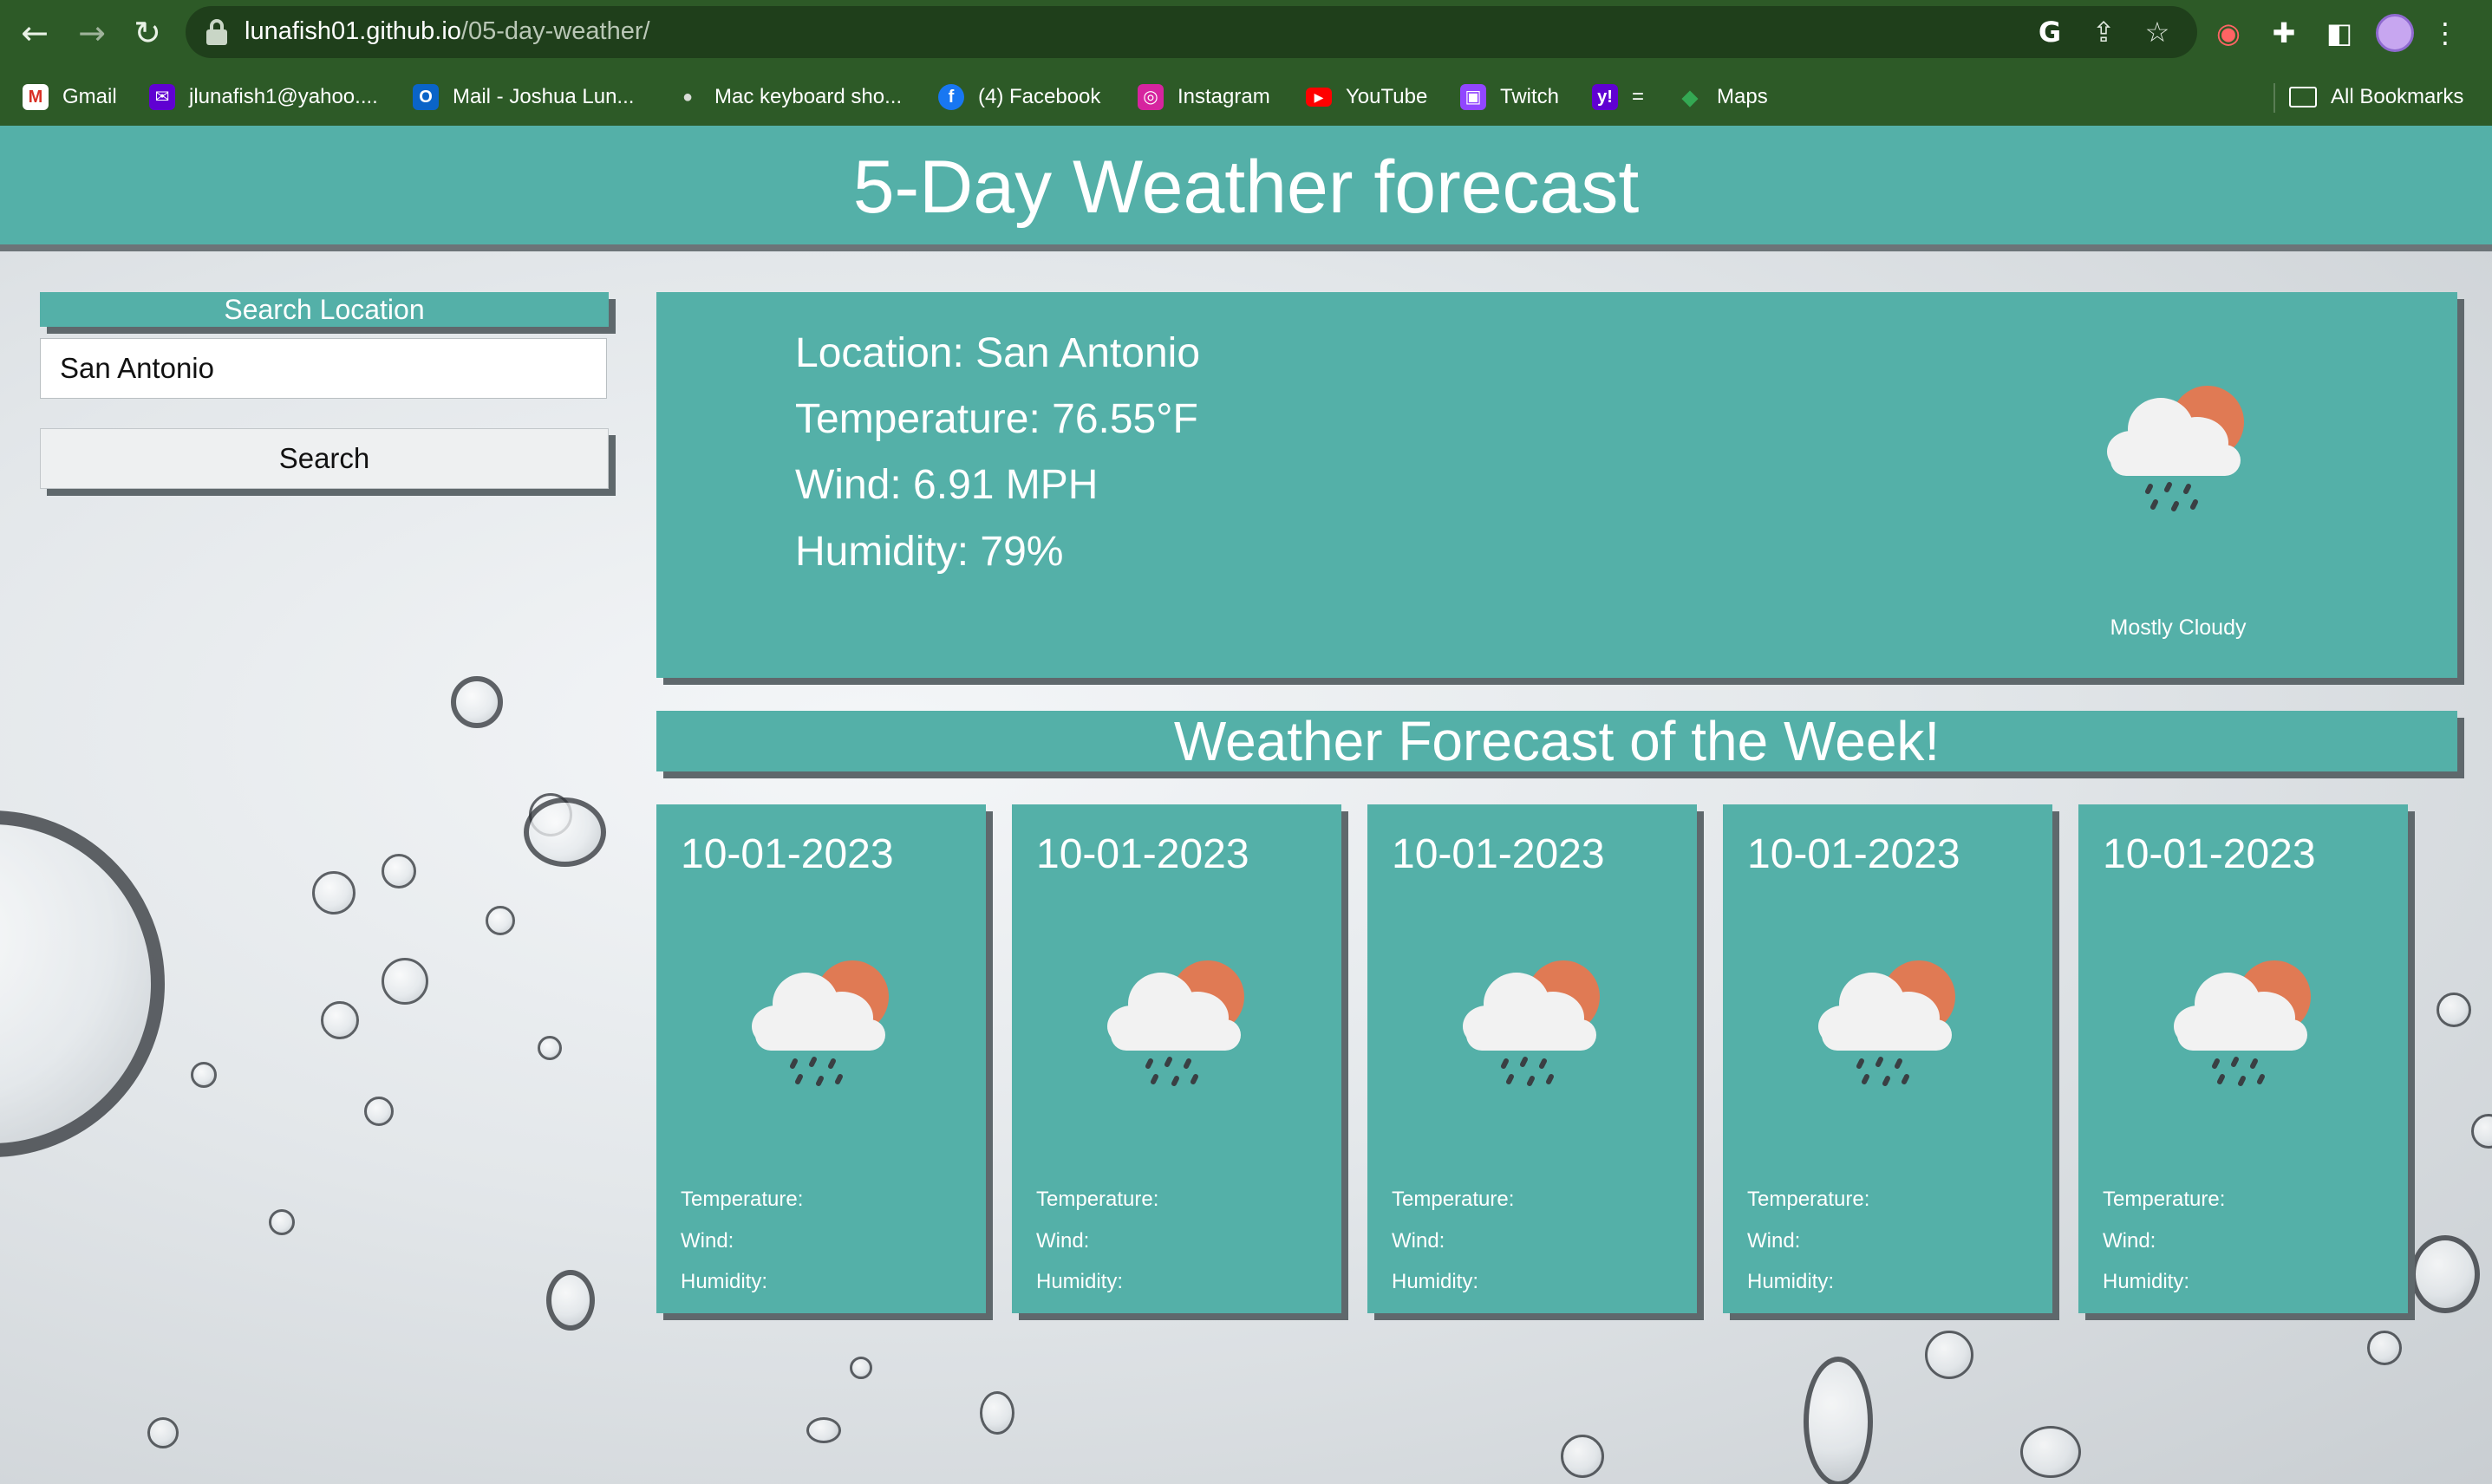 The height and width of the screenshot is (1484, 2492). What do you see at coordinates (1690, 97) in the screenshot?
I see `maps-icon: ⬥` at bounding box center [1690, 97].